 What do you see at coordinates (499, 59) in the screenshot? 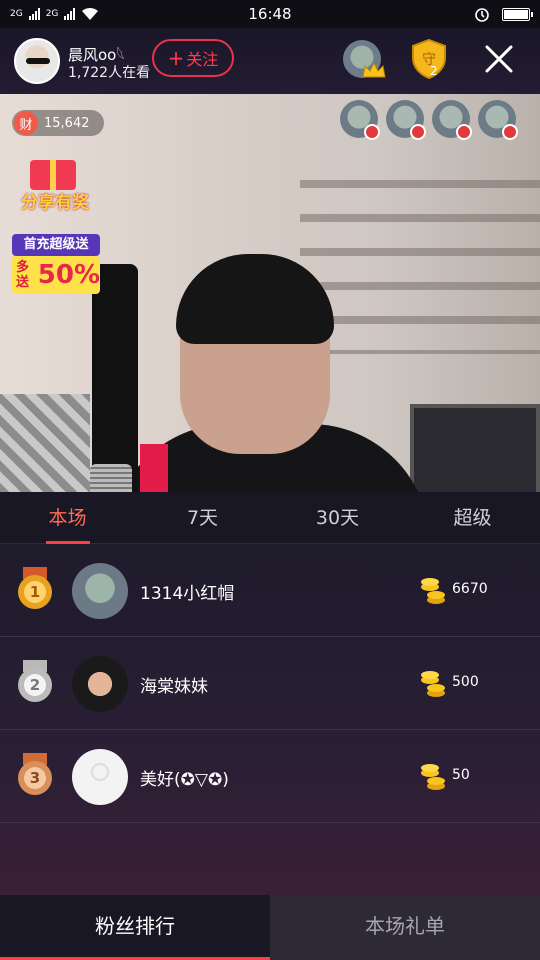
I see `close-icon` at bounding box center [499, 59].